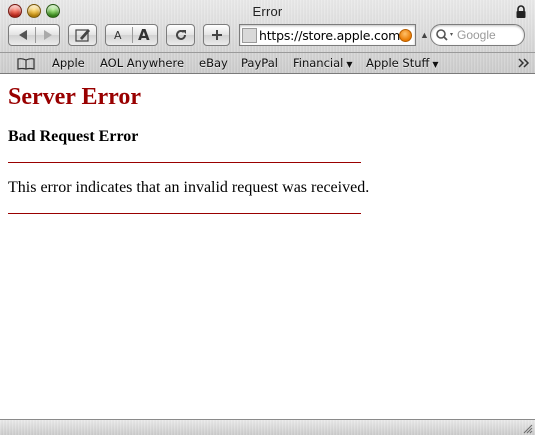 The image size is (535, 435). What do you see at coordinates (75, 97) in the screenshot?
I see `page-title: Server Error` at bounding box center [75, 97].